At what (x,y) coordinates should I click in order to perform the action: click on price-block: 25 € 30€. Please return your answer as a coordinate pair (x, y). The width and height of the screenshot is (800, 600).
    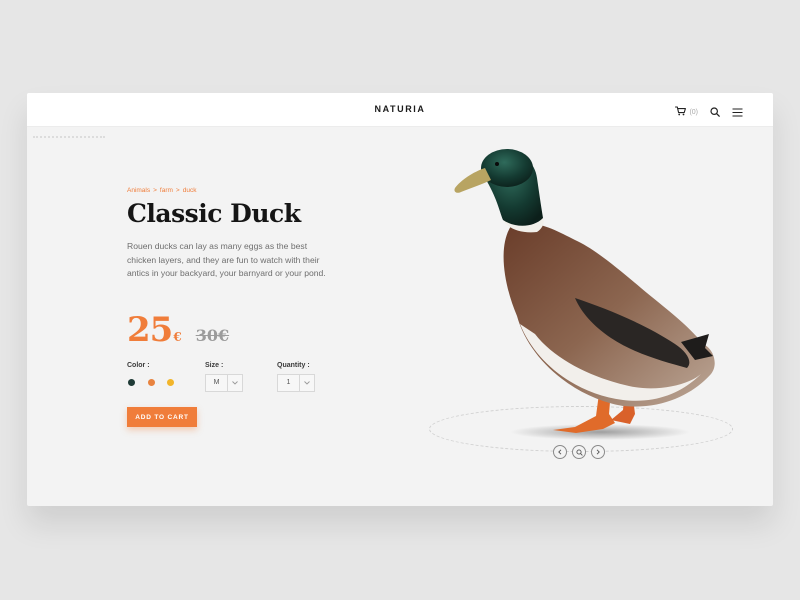
    Looking at the image, I should click on (178, 330).